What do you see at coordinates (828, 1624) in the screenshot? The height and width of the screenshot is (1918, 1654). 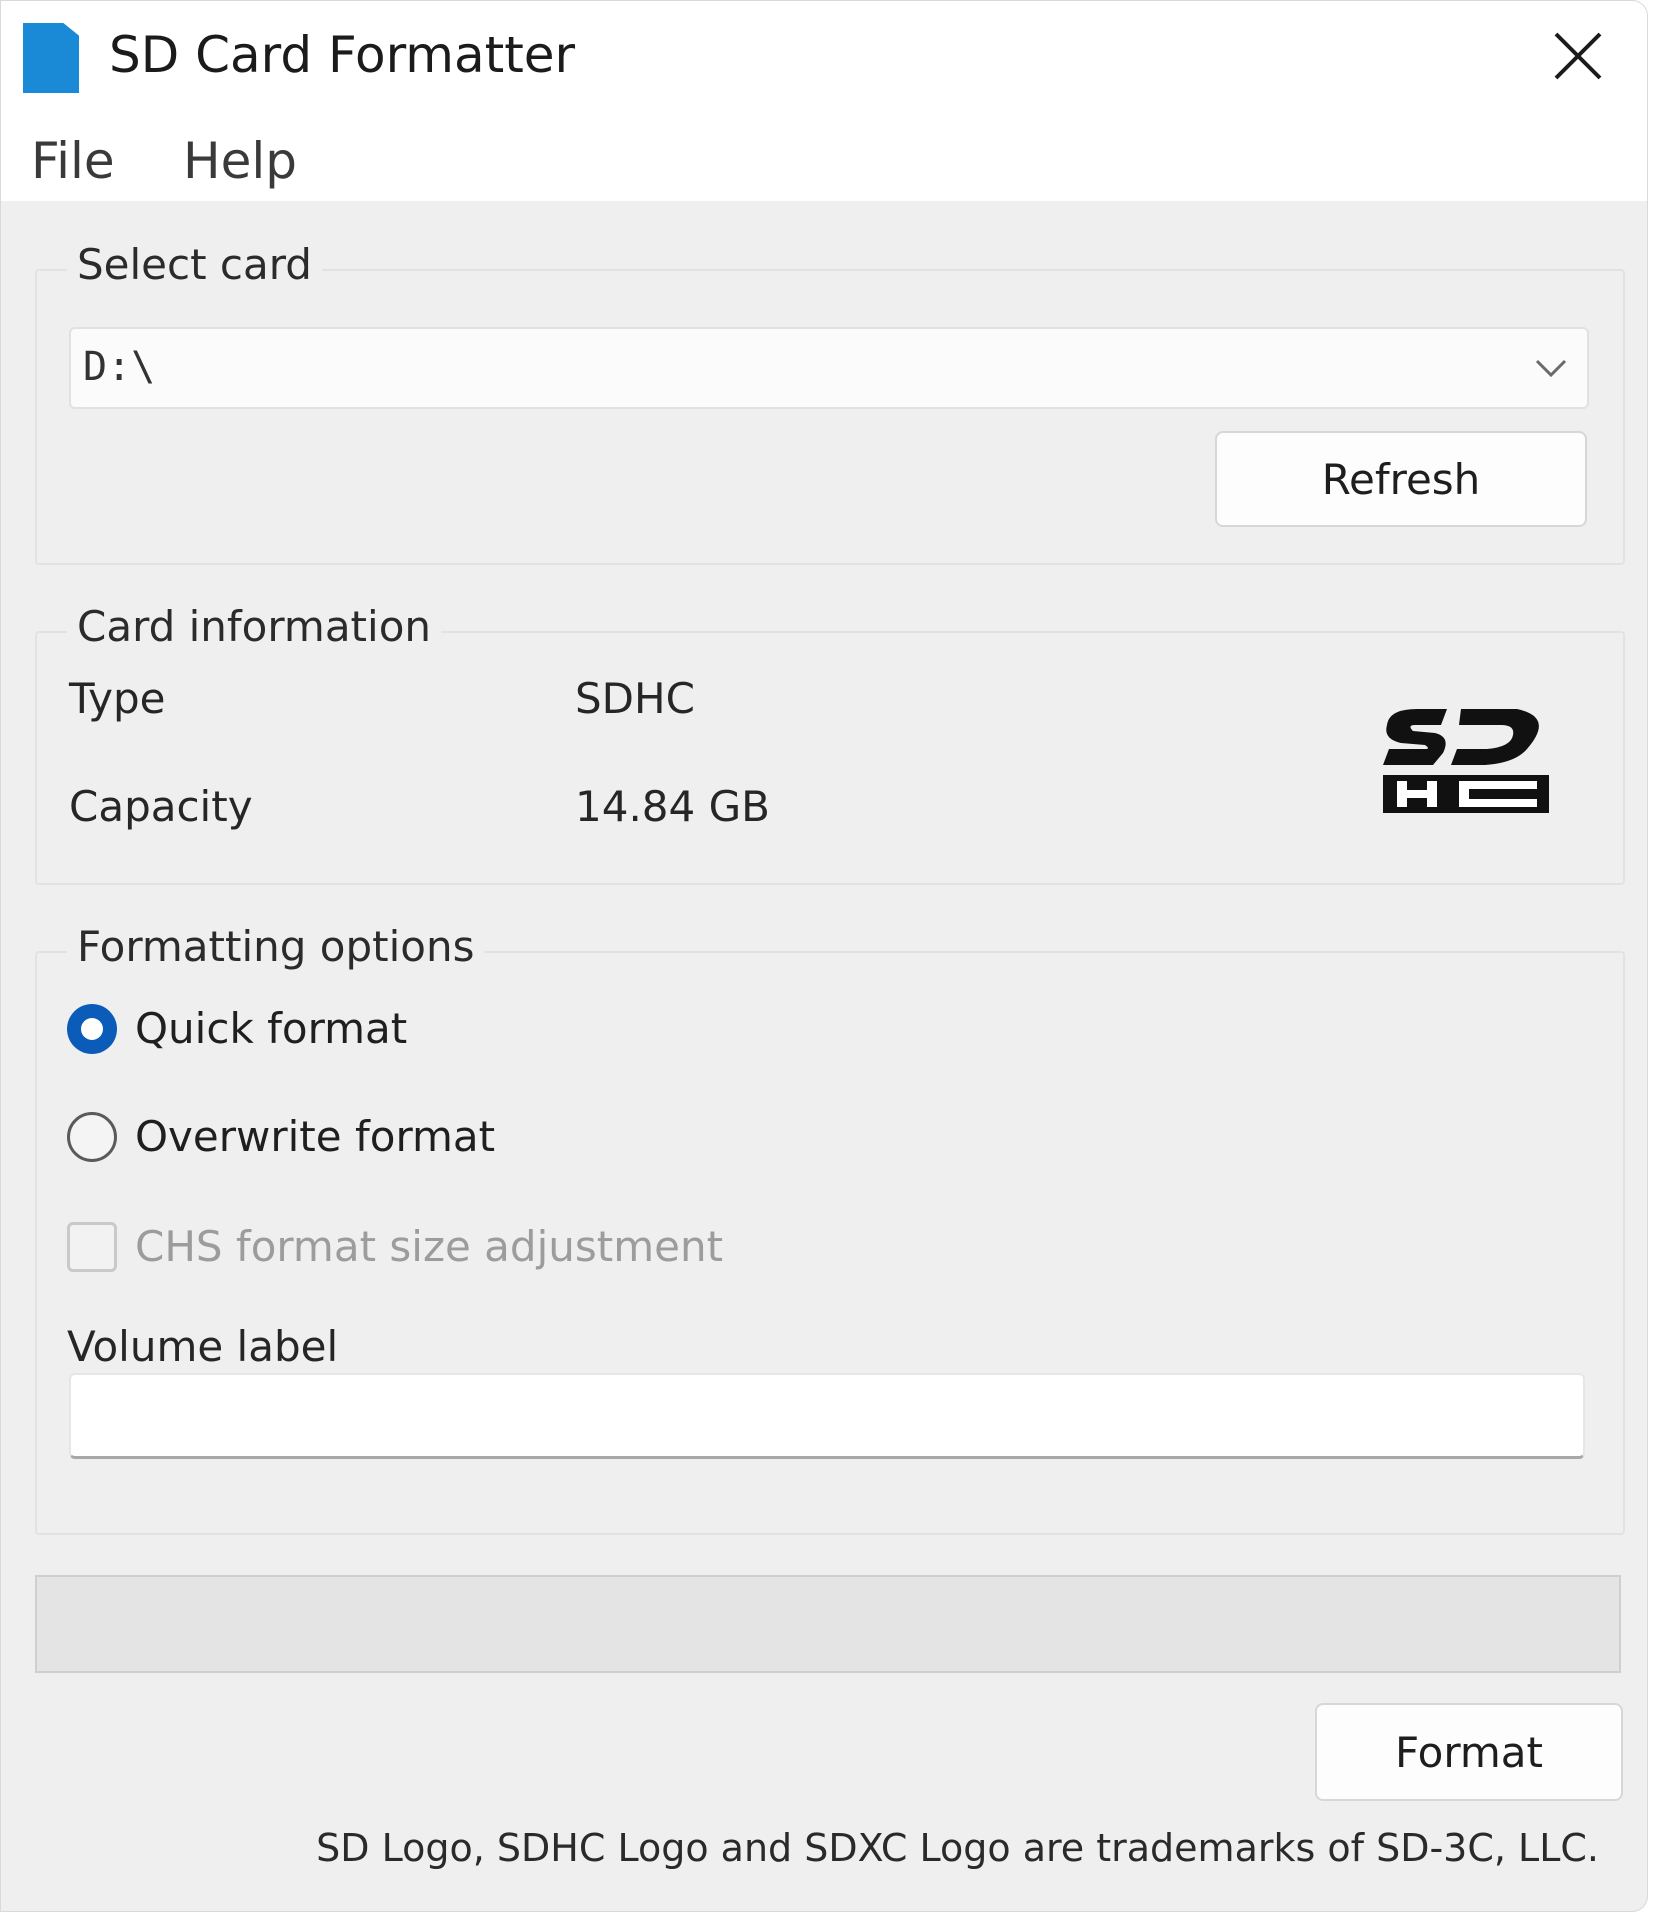 I see `format-progress-bar` at bounding box center [828, 1624].